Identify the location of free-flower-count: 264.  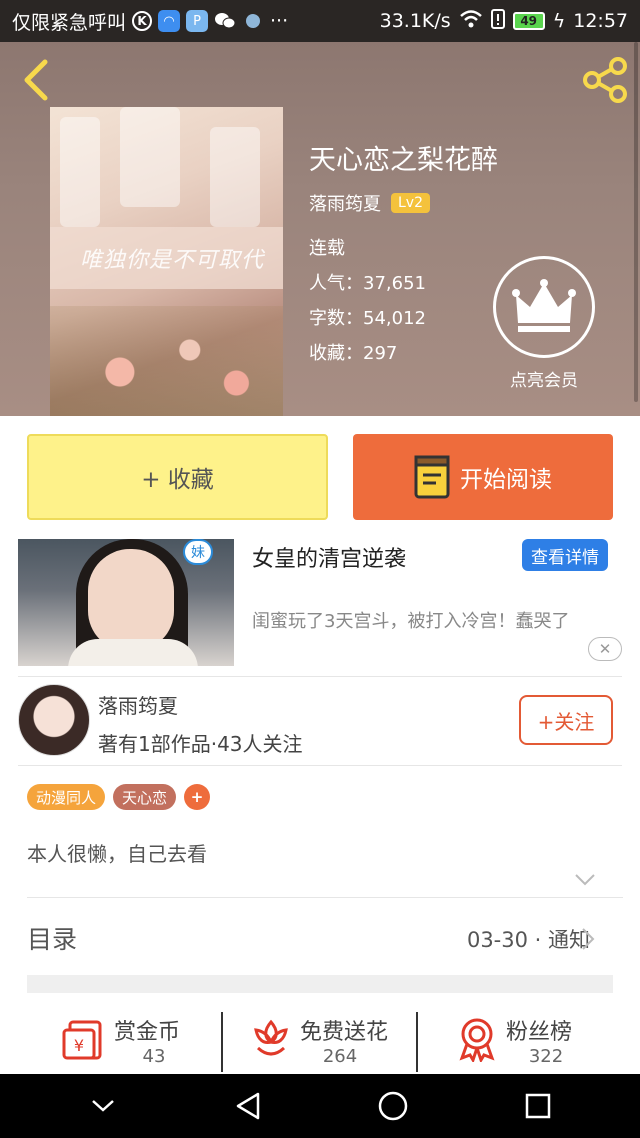
(340, 1056).